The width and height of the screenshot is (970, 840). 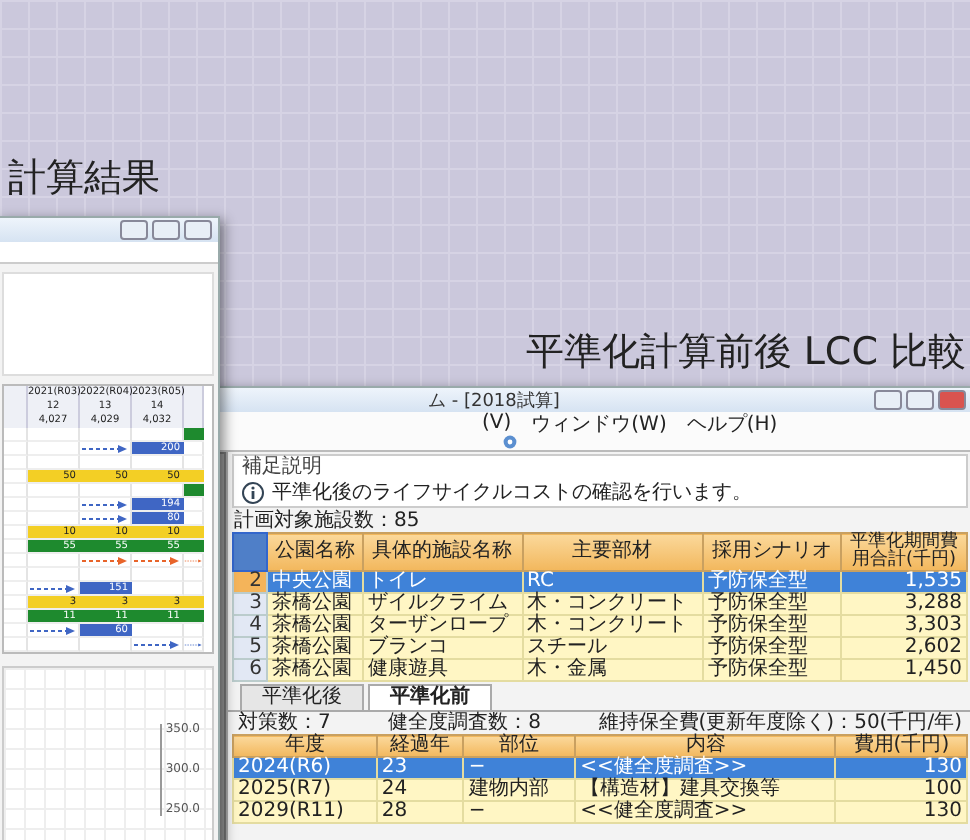 I want to click on window-title: ム - [2018試算], so click(x=494, y=400).